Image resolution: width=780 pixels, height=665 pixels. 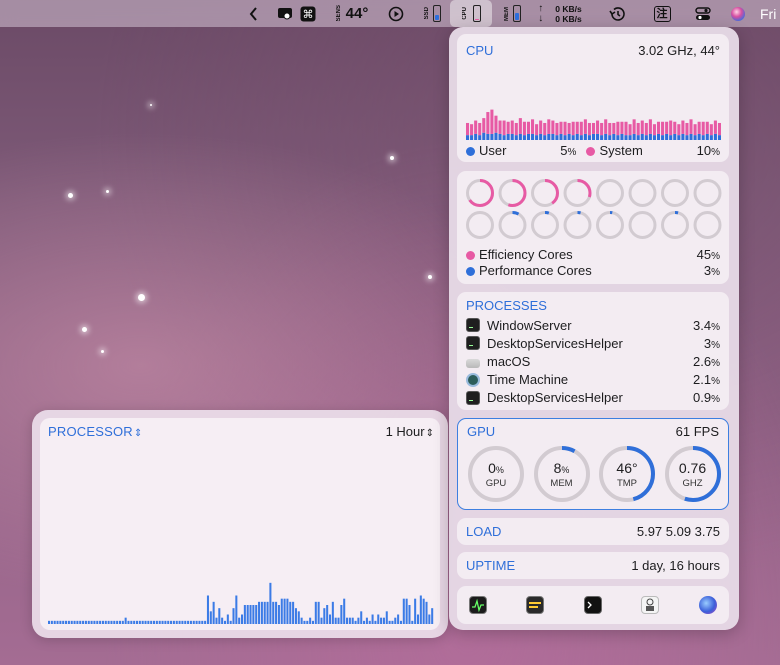 What do you see at coordinates (708, 605) in the screenshot?
I see `disk-utility-icon` at bounding box center [708, 605].